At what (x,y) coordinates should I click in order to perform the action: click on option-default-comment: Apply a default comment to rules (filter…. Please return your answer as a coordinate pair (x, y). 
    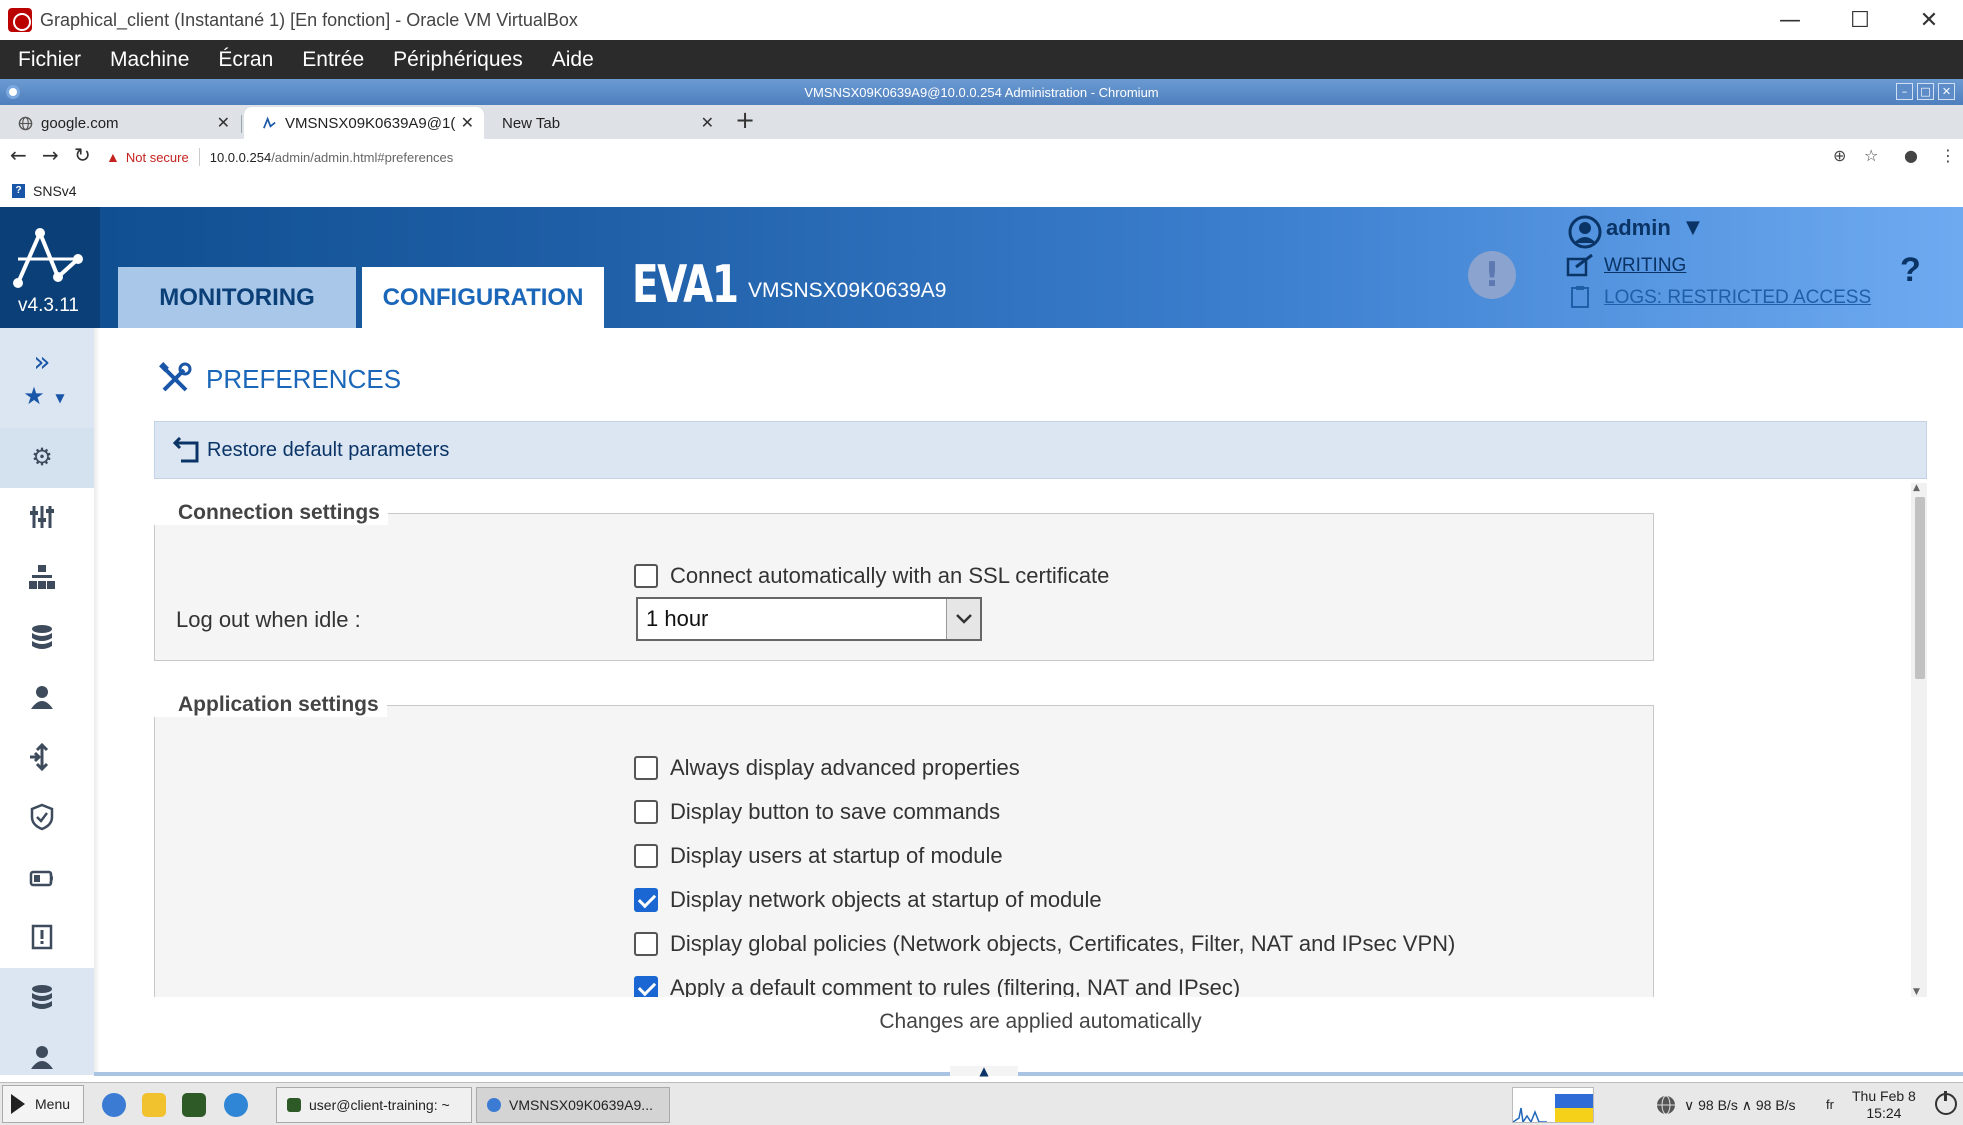
    Looking at the image, I should click on (937, 986).